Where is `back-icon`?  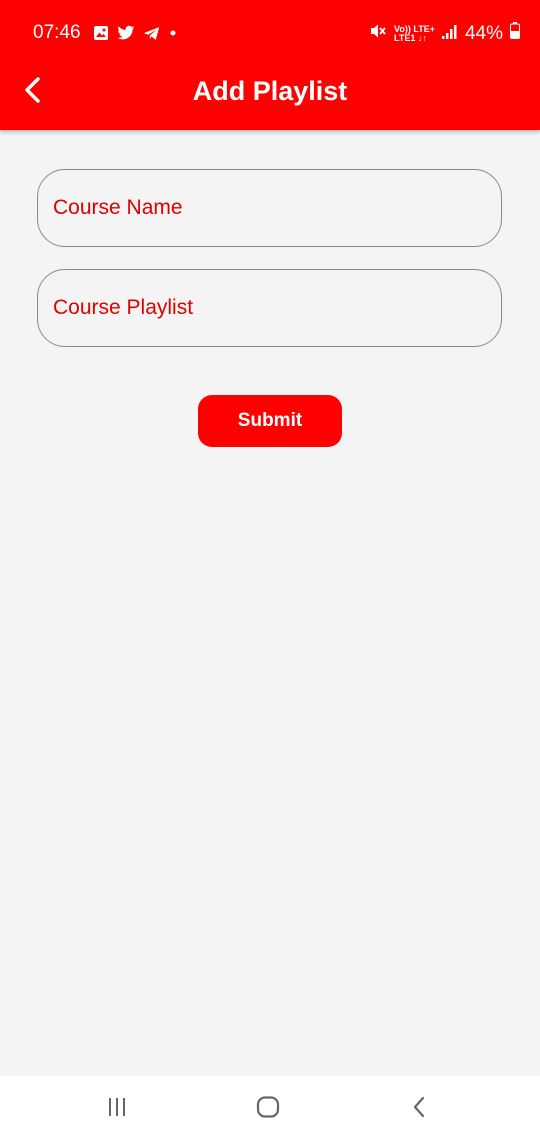 back-icon is located at coordinates (419, 1109).